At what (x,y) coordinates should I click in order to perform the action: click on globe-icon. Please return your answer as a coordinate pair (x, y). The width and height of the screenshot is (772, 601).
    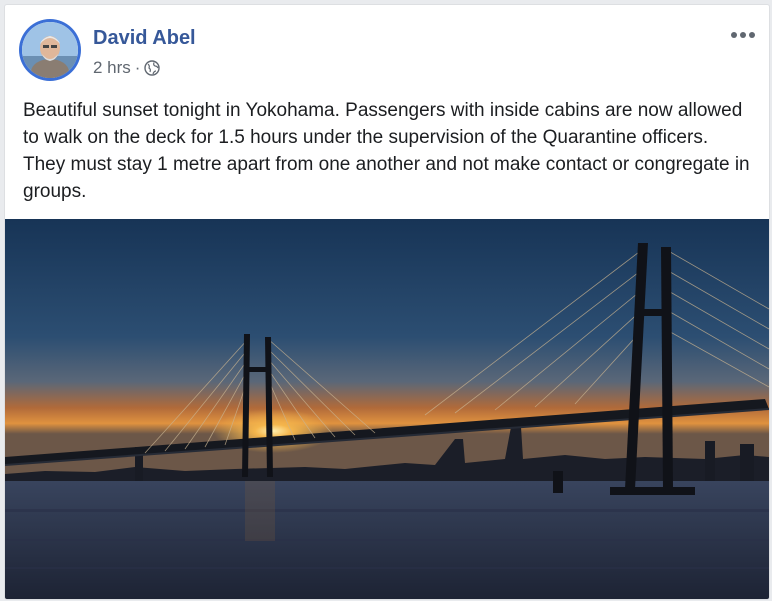
    Looking at the image, I should click on (152, 68).